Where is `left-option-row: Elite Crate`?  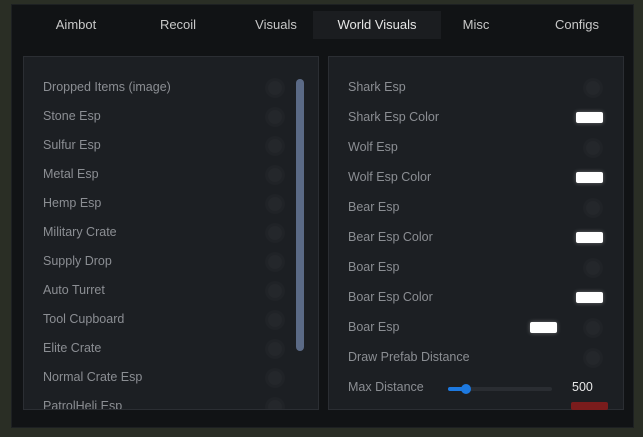 left-option-row: Elite Crate is located at coordinates (171, 349).